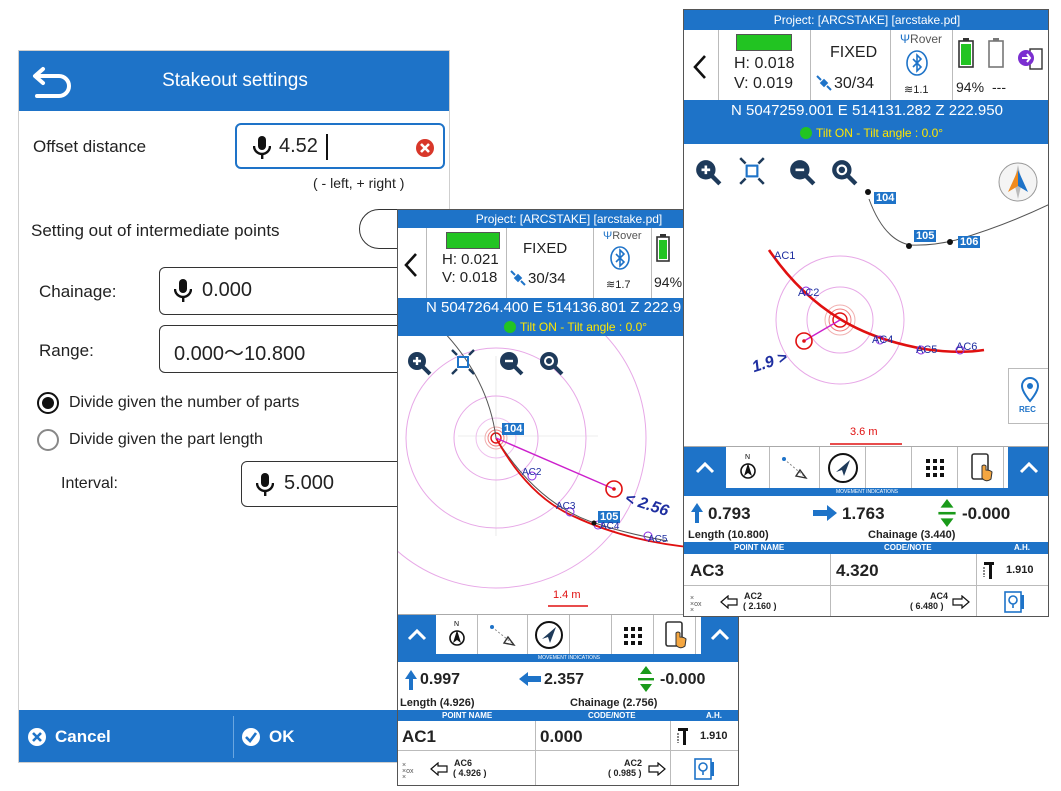 The width and height of the screenshot is (1061, 791). What do you see at coordinates (682, 736) in the screenshot?
I see `antenna-height-icon` at bounding box center [682, 736].